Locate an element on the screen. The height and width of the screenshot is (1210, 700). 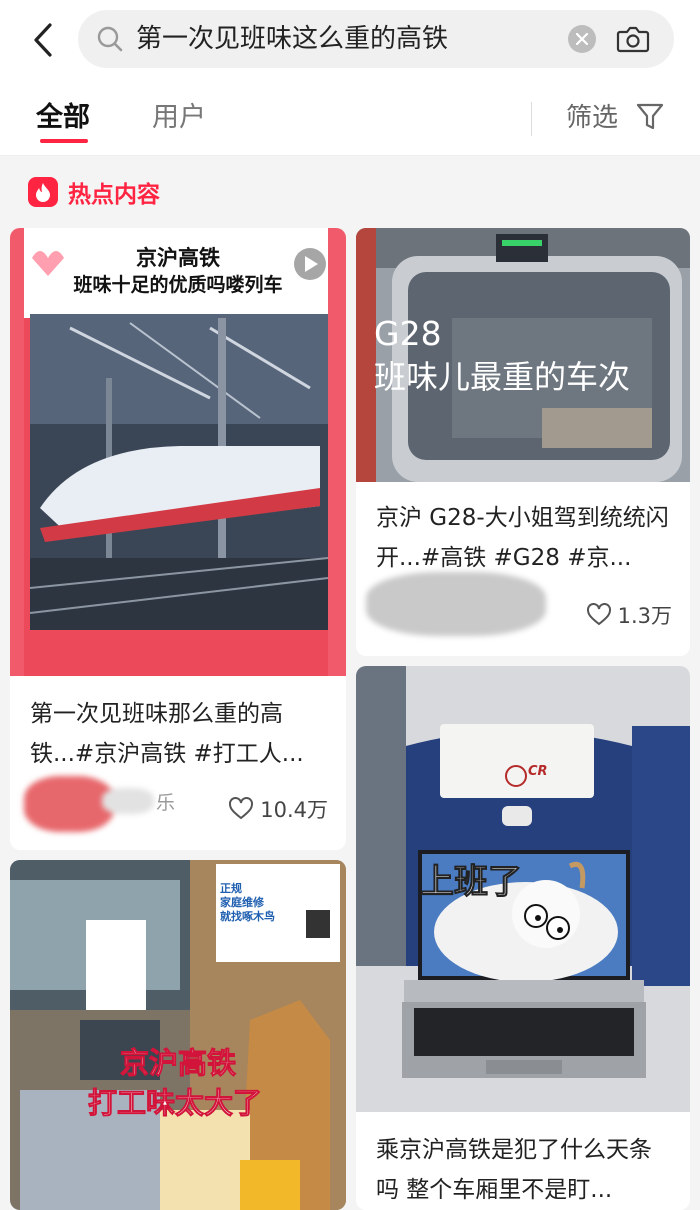
cover-title-line2: 班味十足的优质吗喽列车 is located at coordinates (178, 285).